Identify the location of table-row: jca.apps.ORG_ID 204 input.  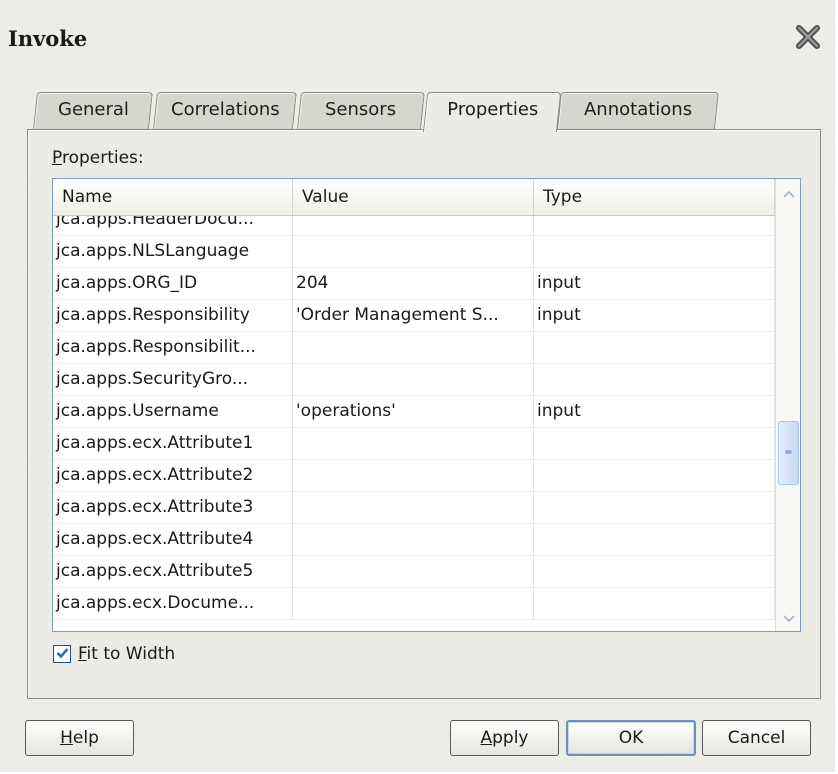
(414, 284).